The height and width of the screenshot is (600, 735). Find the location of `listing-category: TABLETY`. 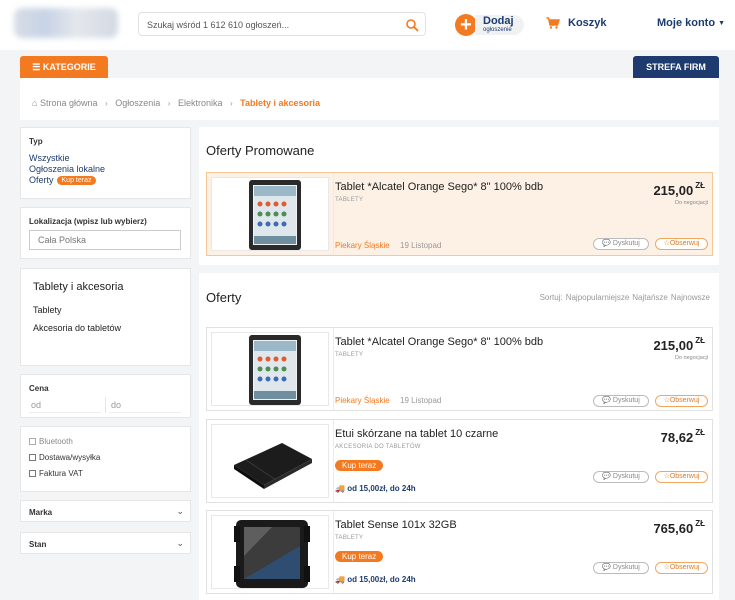

listing-category: TABLETY is located at coordinates (349, 355).